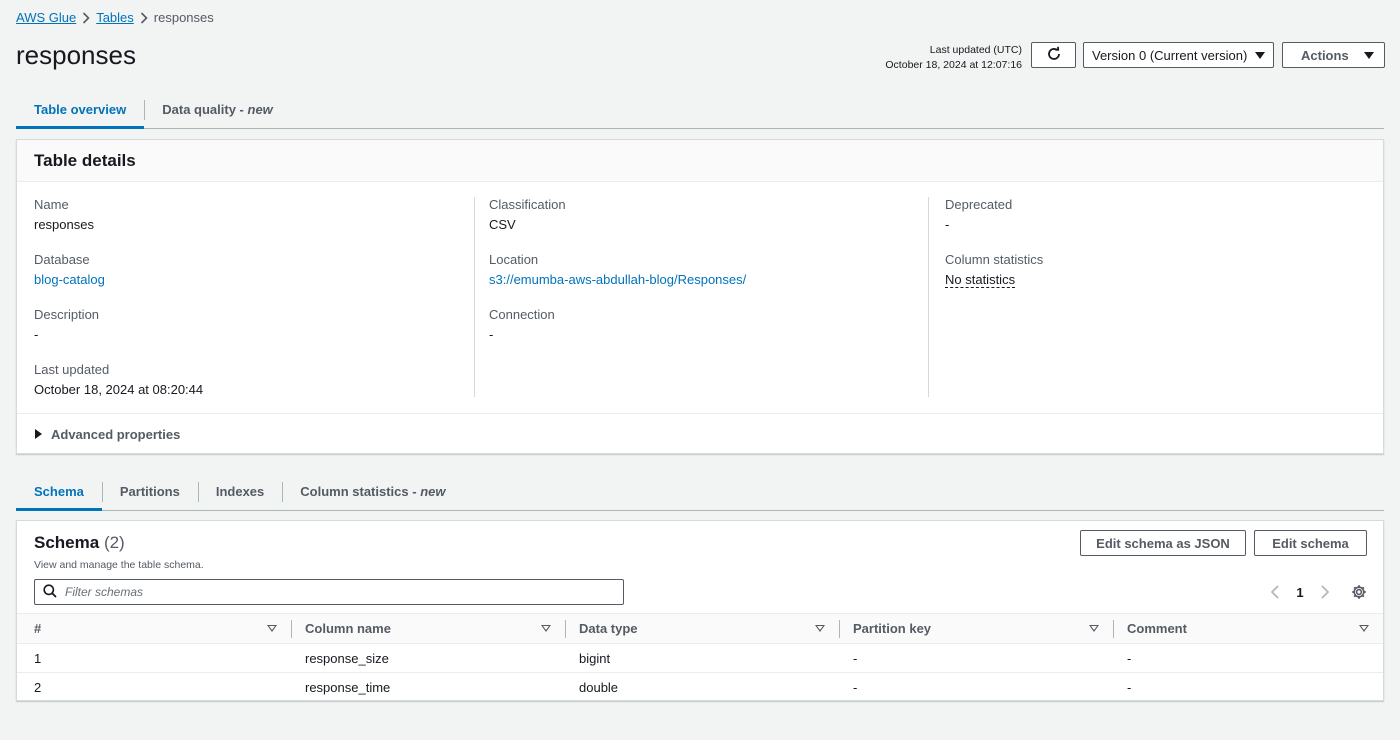 The width and height of the screenshot is (1400, 740). I want to click on table-details-title: Table details, so click(85, 160).